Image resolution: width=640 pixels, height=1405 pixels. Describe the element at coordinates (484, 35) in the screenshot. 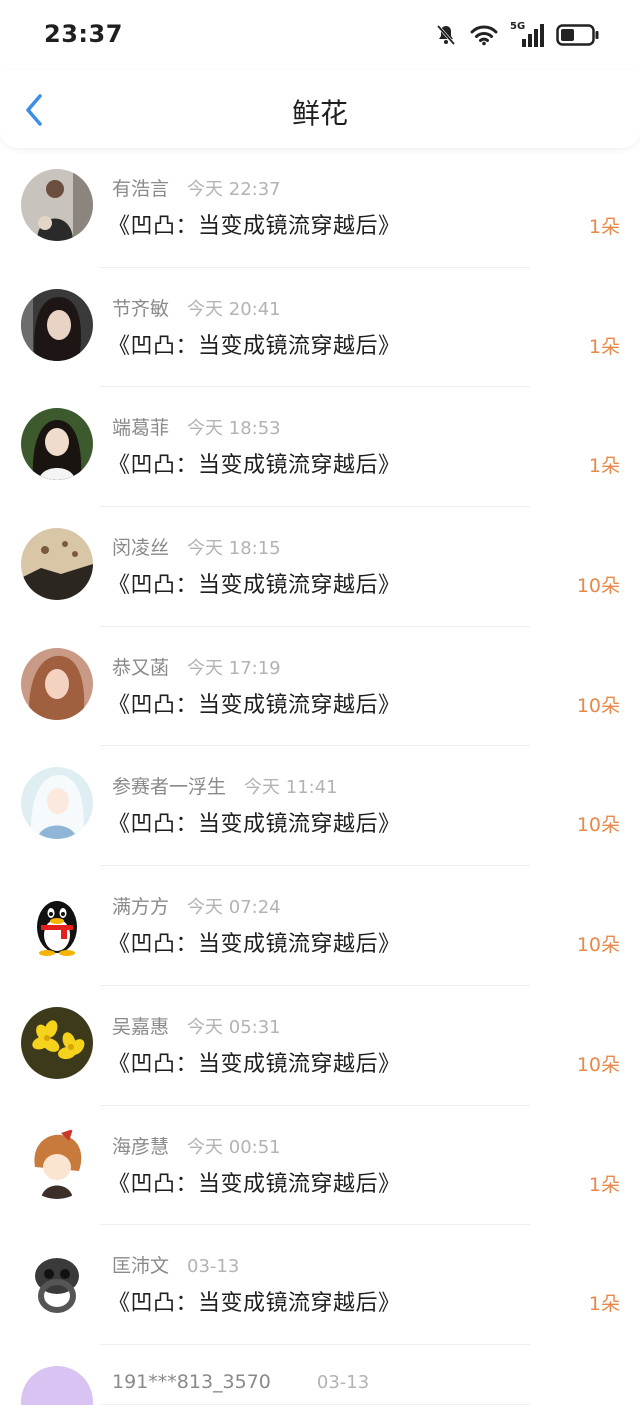

I see `wifi-icon` at that location.